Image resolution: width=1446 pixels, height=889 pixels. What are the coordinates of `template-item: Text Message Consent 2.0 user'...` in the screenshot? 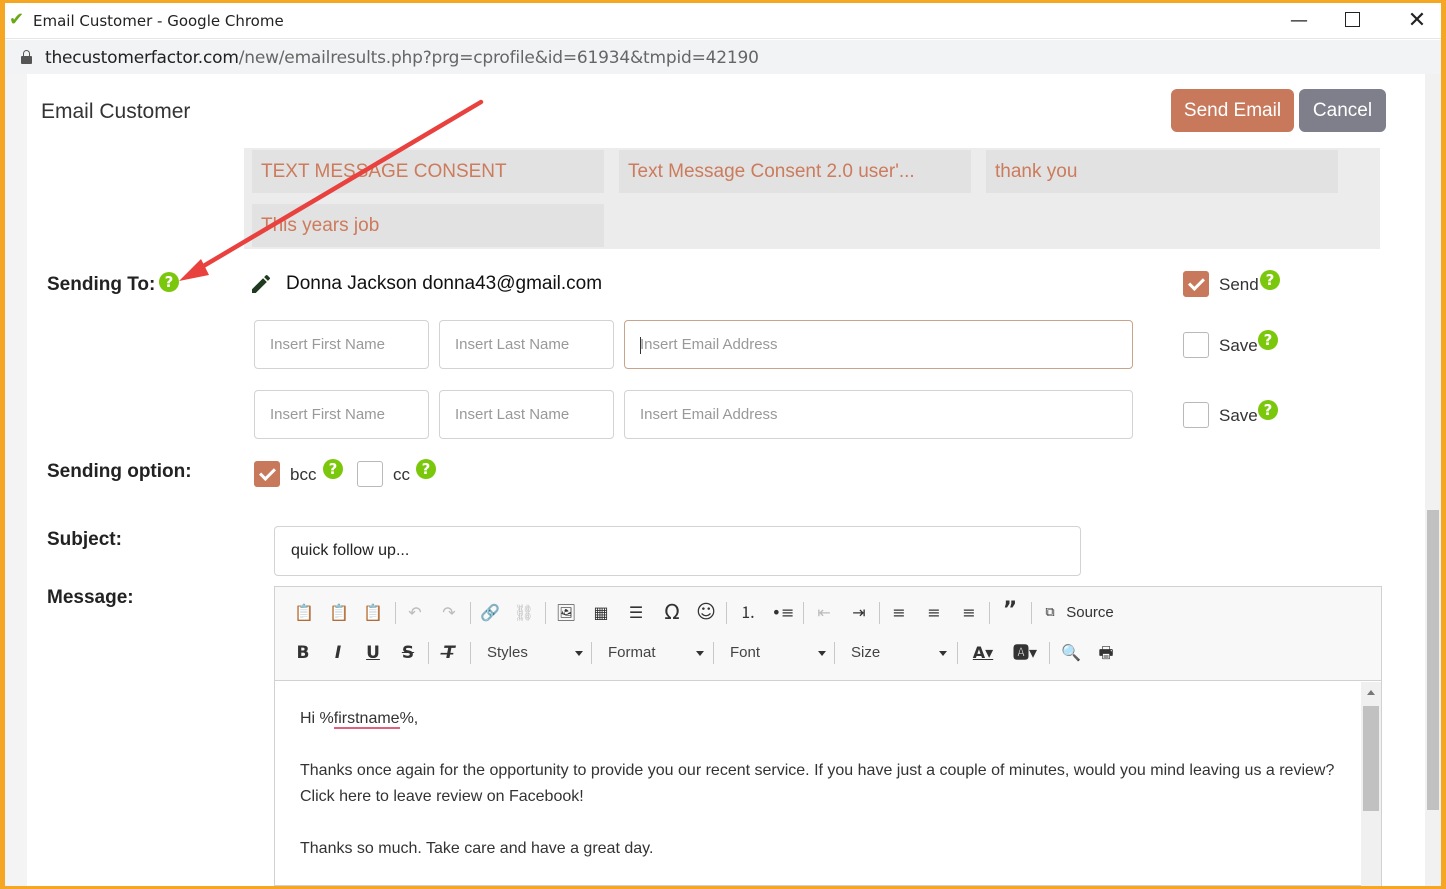 It's located at (795, 171).